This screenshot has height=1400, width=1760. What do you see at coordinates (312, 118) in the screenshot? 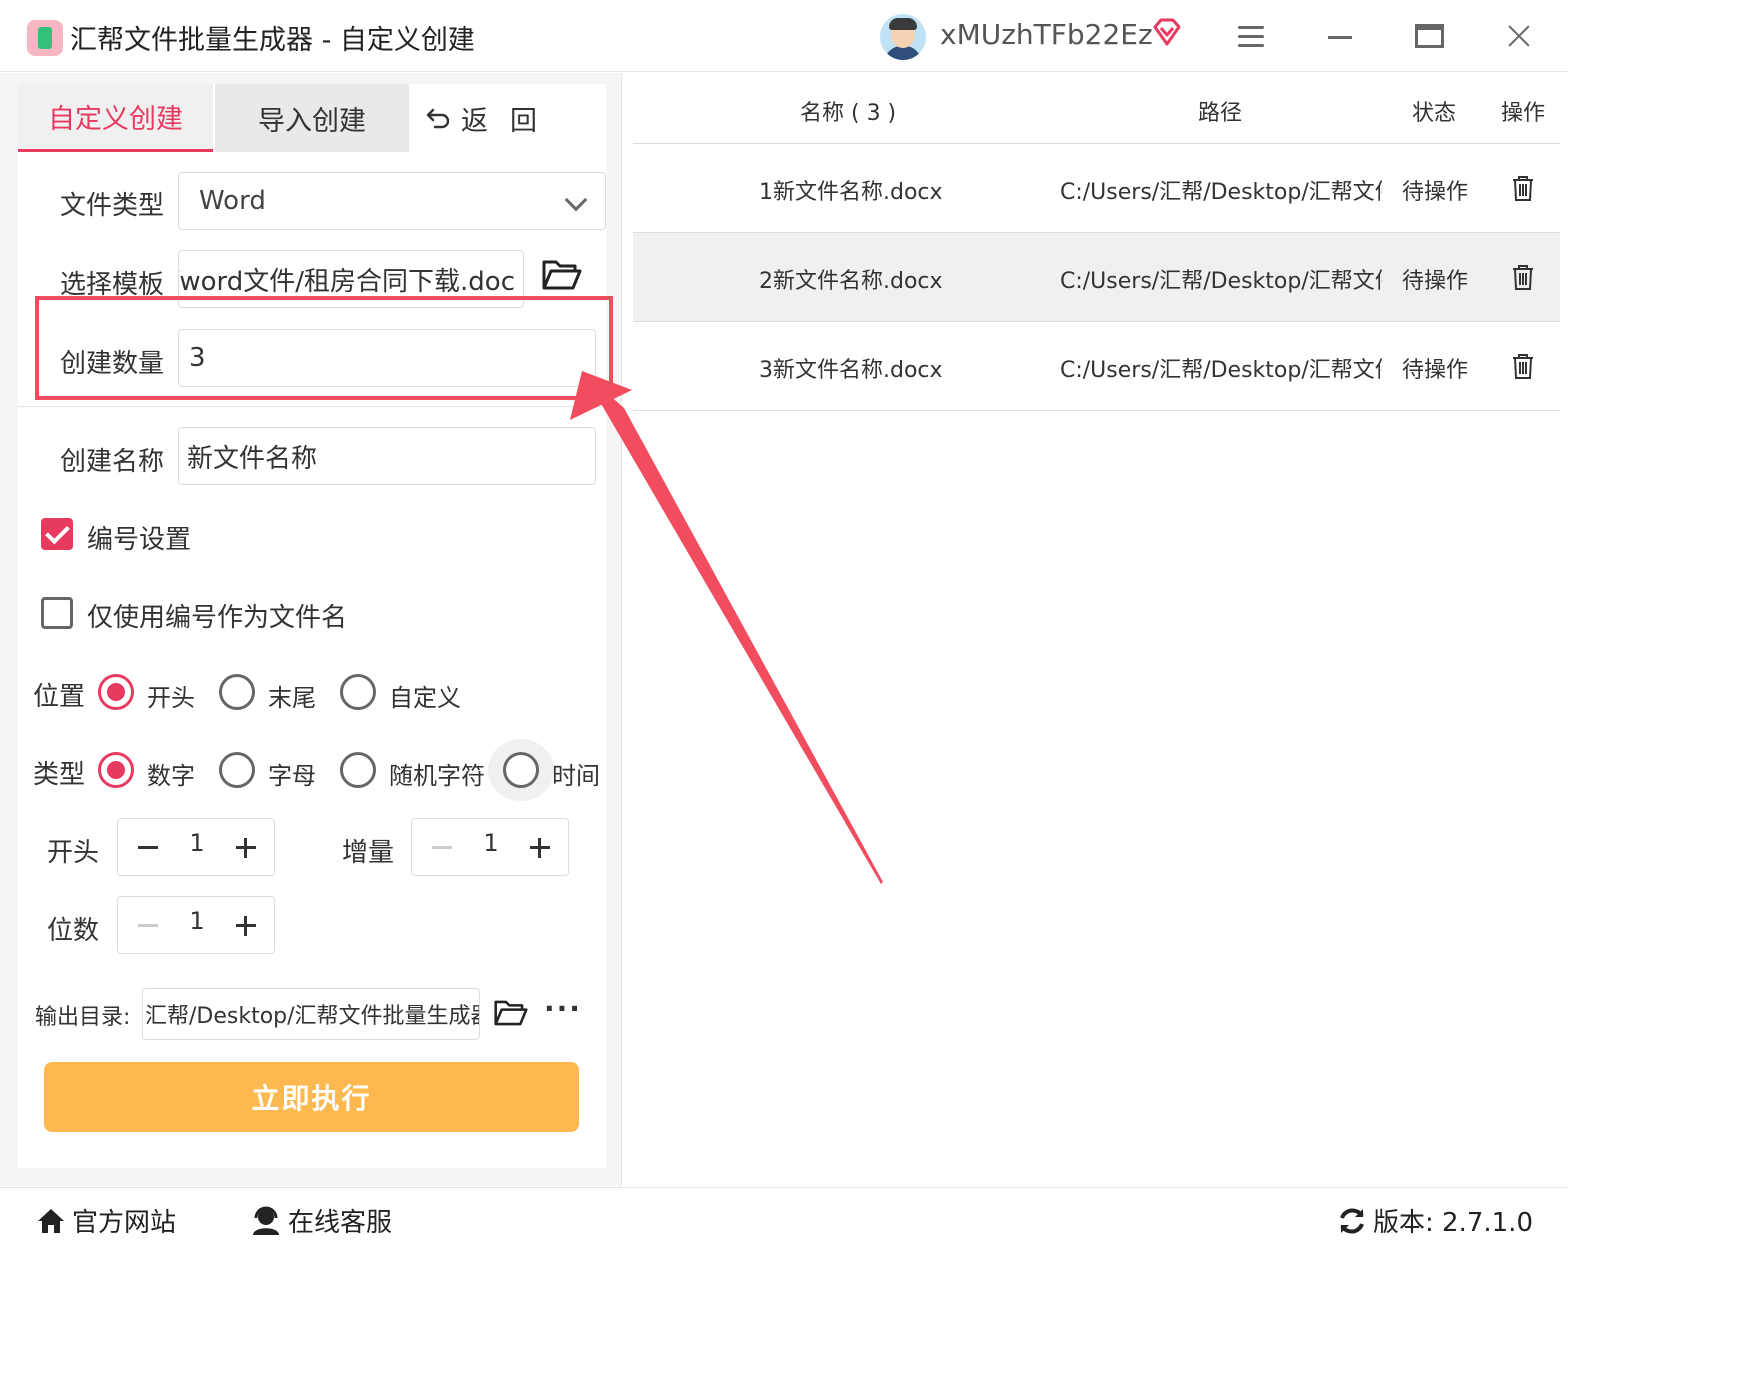
I see `tab-import-create: 导入创建` at bounding box center [312, 118].